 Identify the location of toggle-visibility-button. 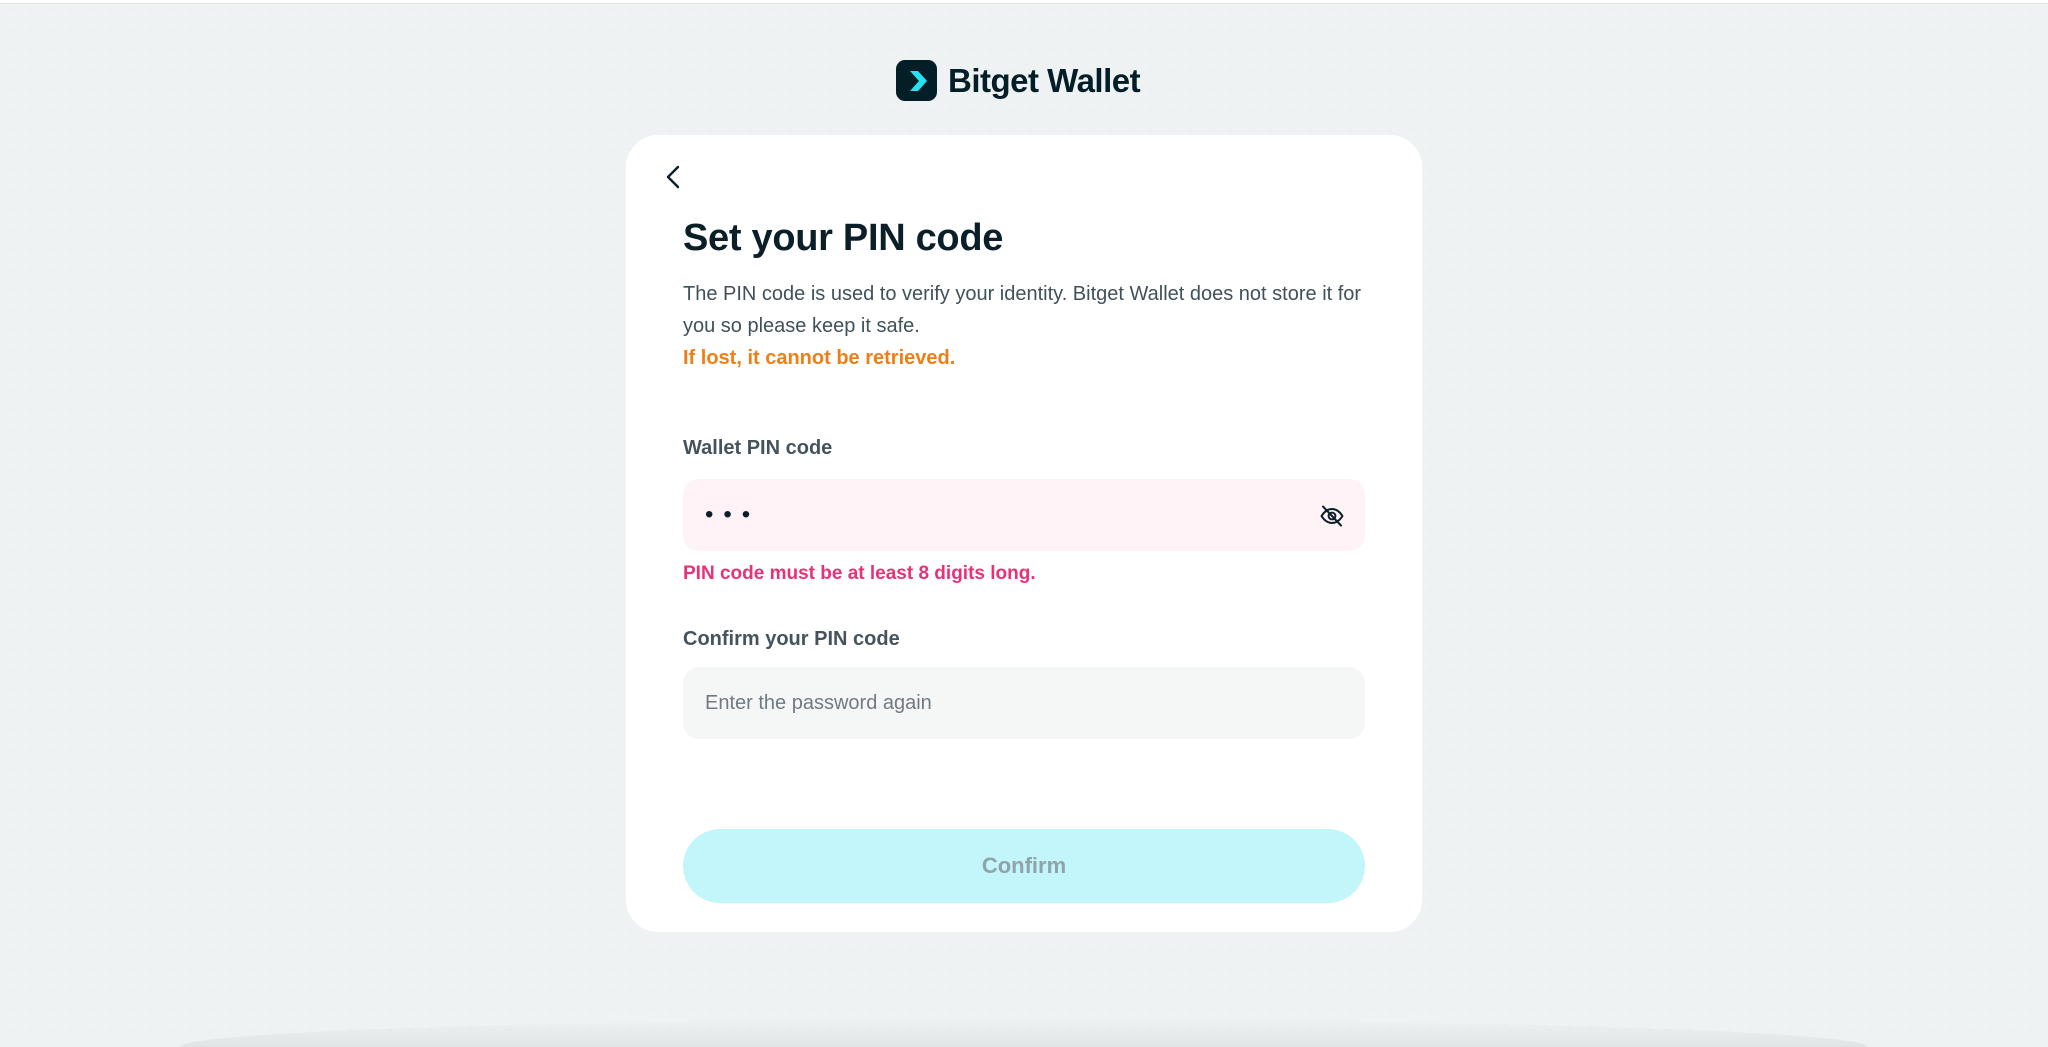
(1332, 516).